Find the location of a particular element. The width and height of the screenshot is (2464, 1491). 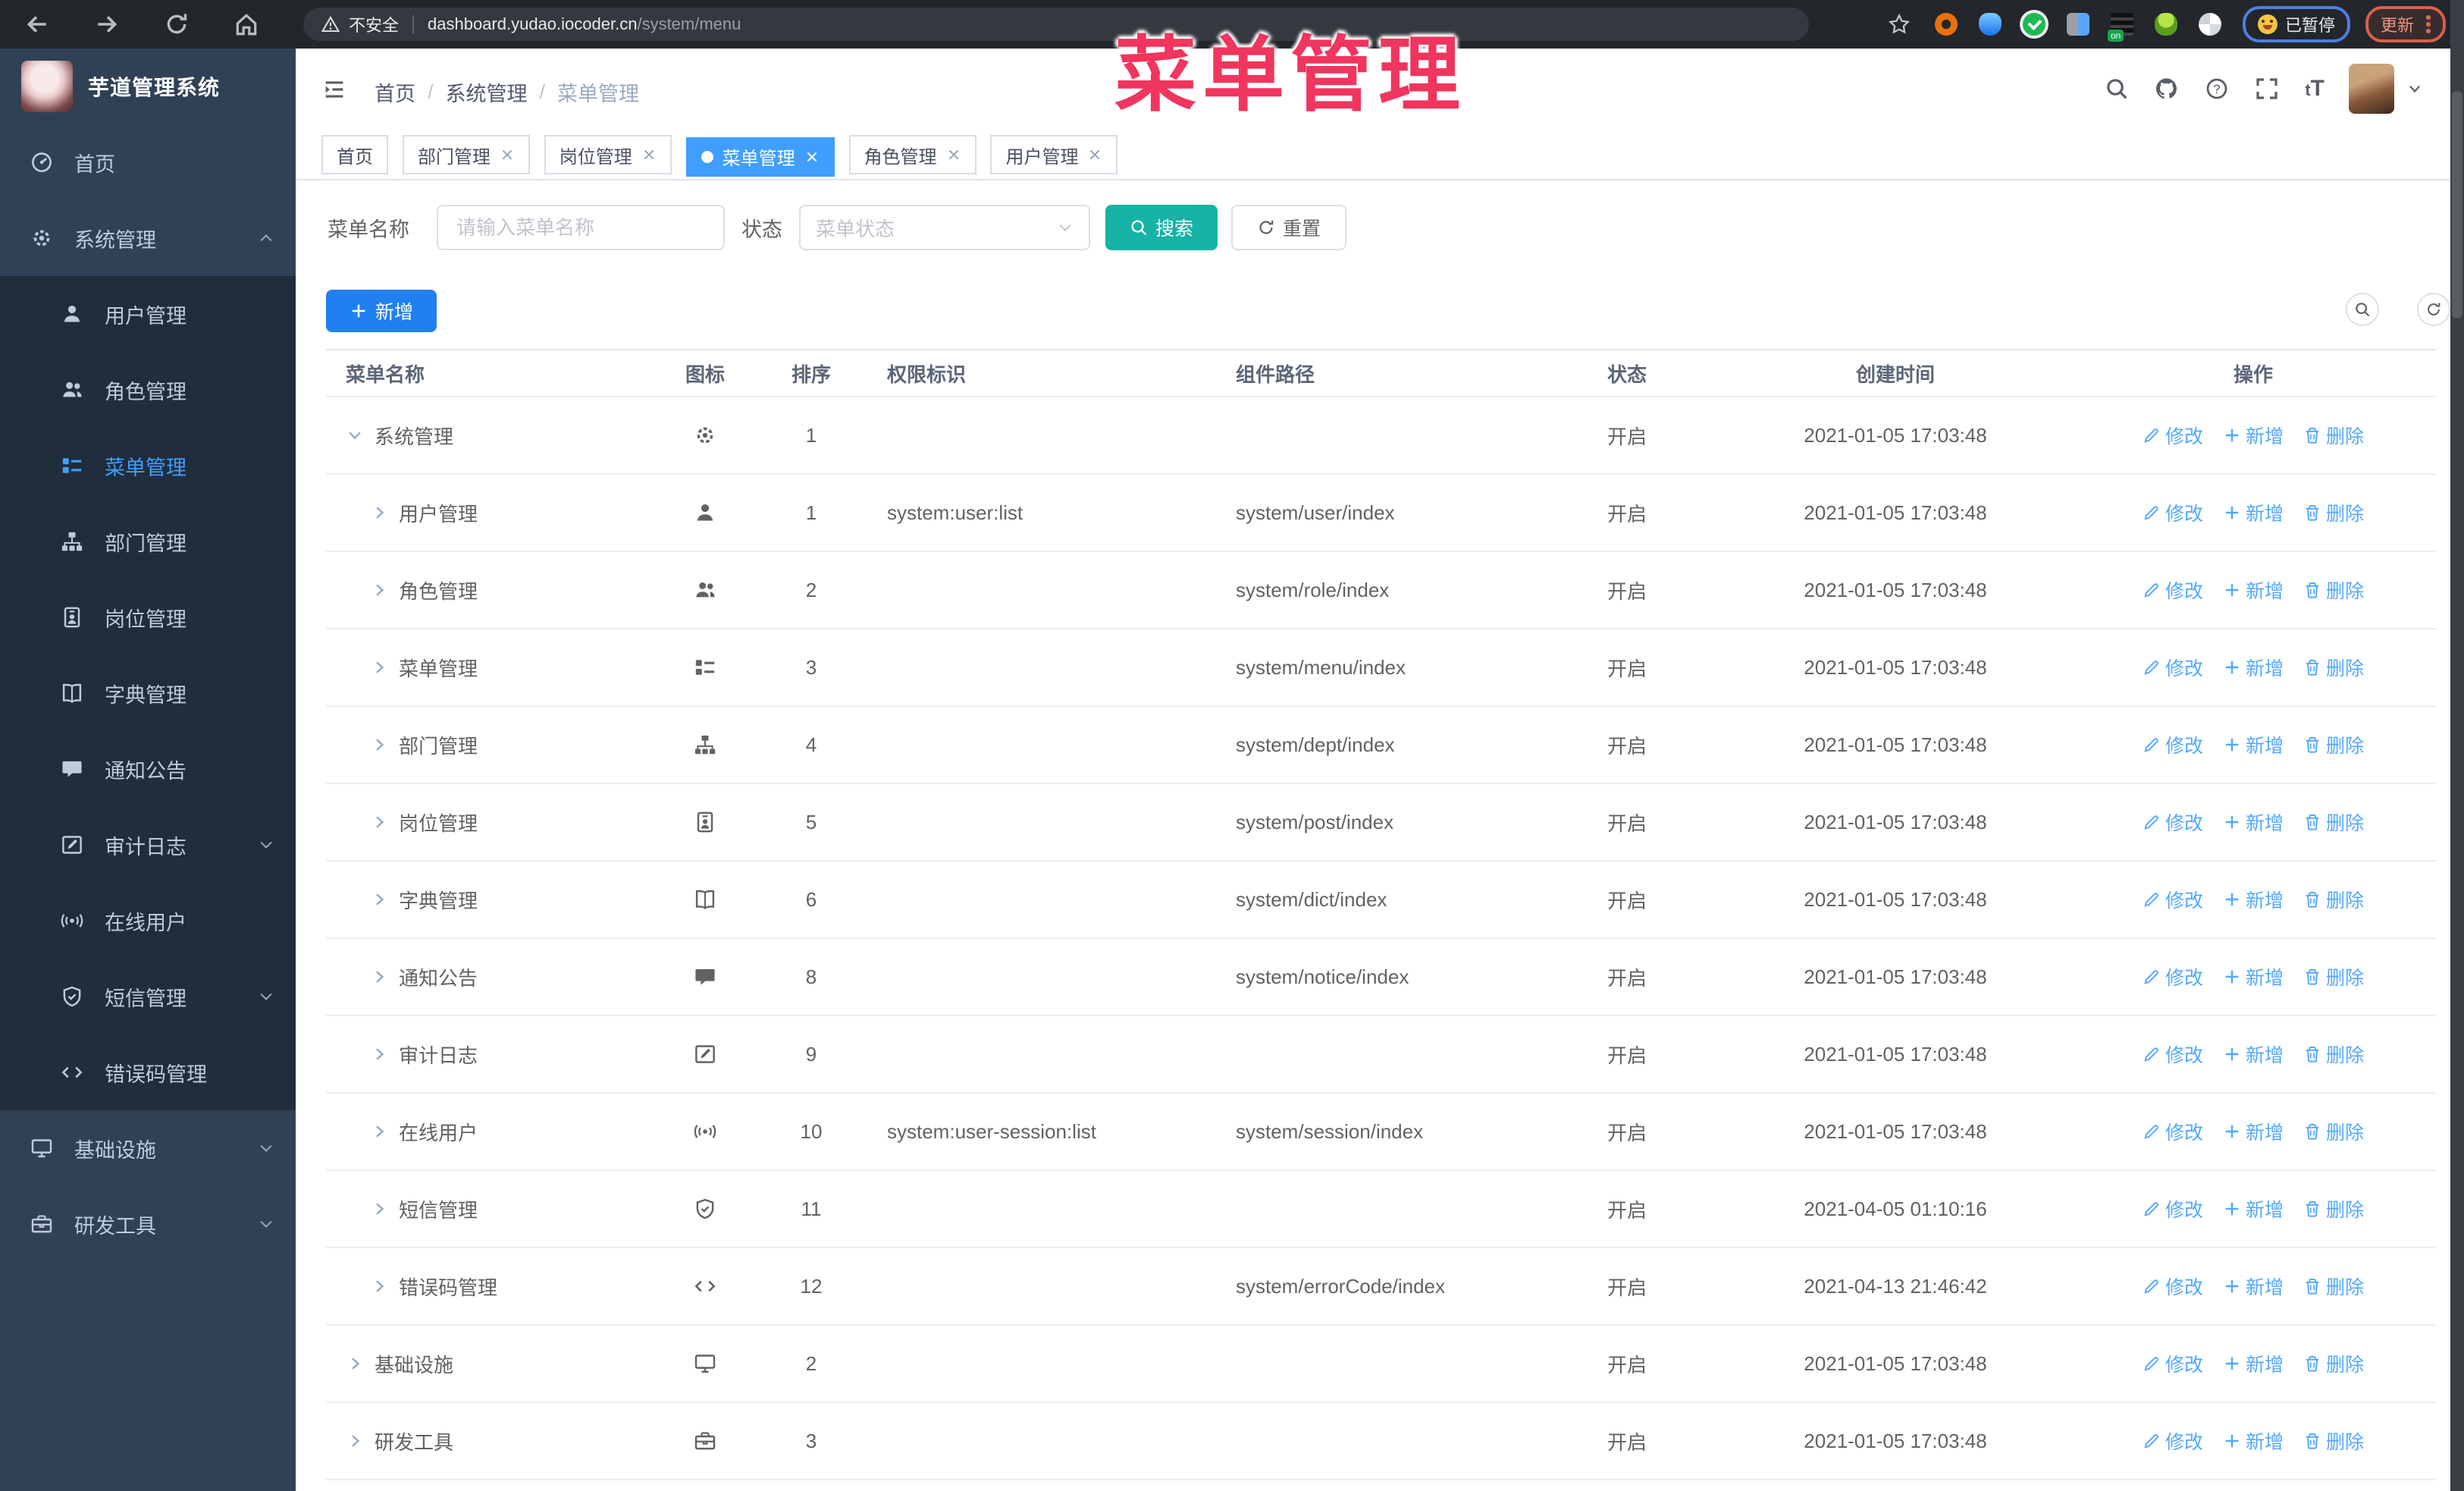

menu-name-input is located at coordinates (581, 227).